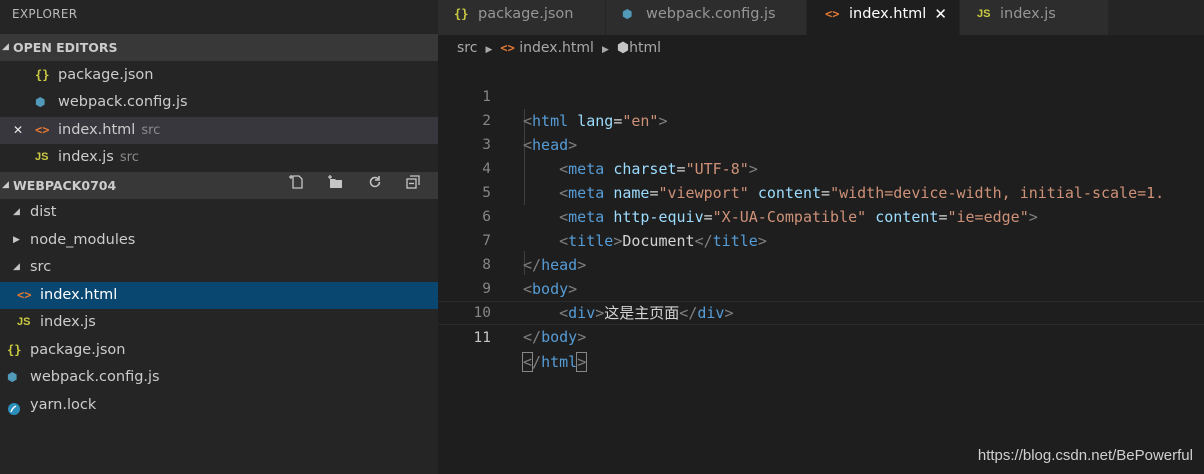  What do you see at coordinates (219, 75) in the screenshot?
I see `open-editor-package-json: {} package.json` at bounding box center [219, 75].